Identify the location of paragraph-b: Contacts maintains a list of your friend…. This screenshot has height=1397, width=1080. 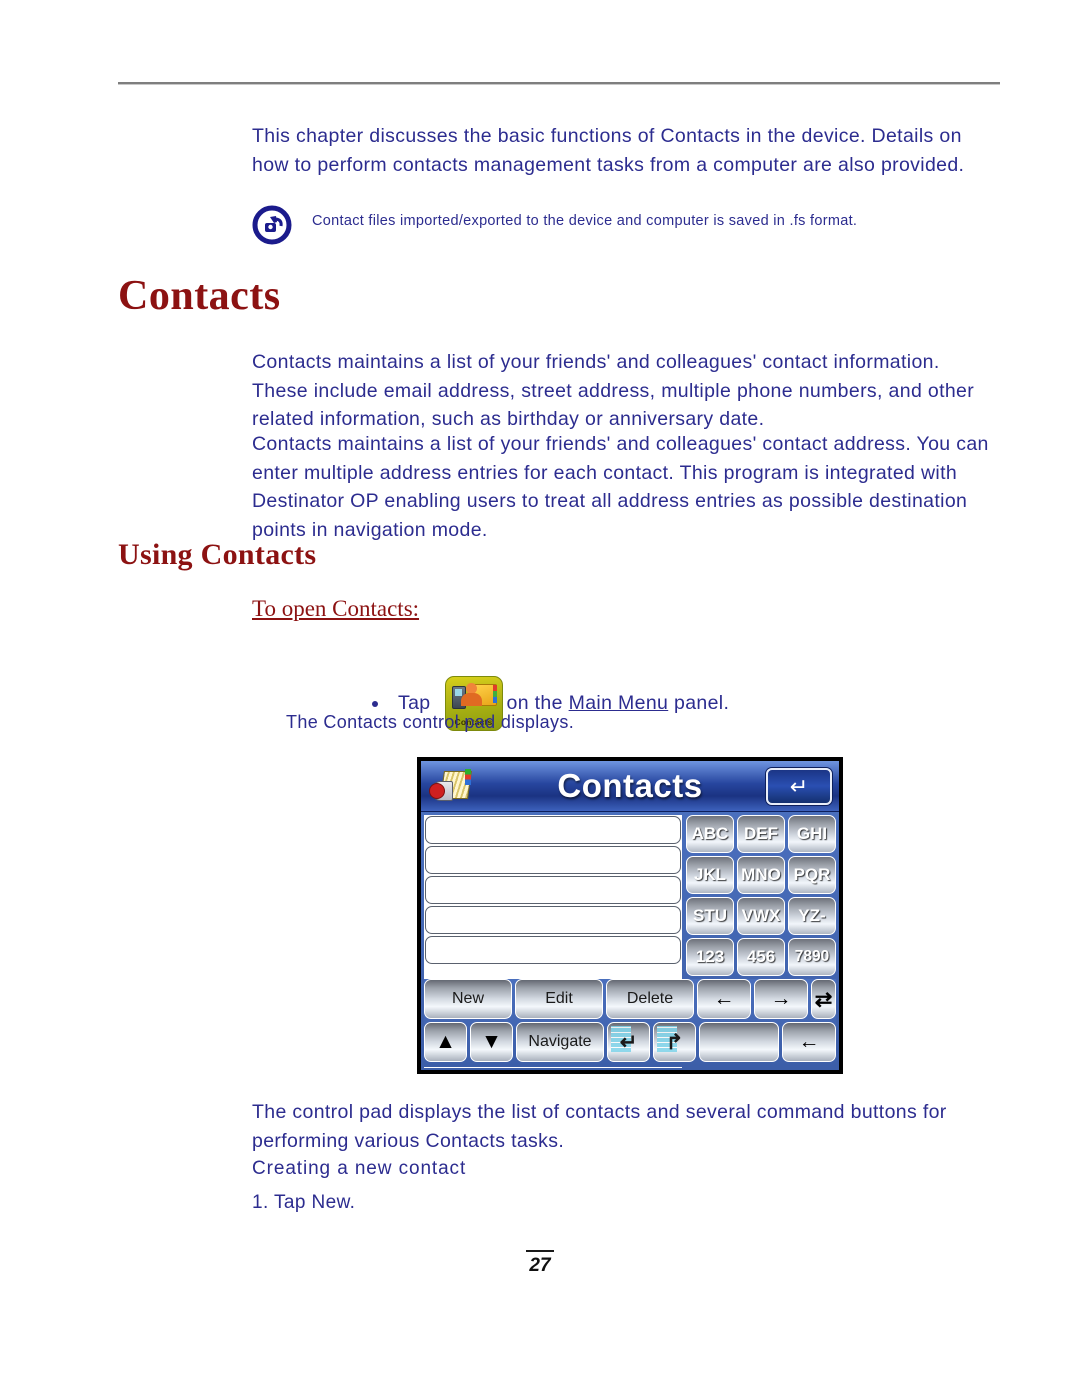
(620, 487).